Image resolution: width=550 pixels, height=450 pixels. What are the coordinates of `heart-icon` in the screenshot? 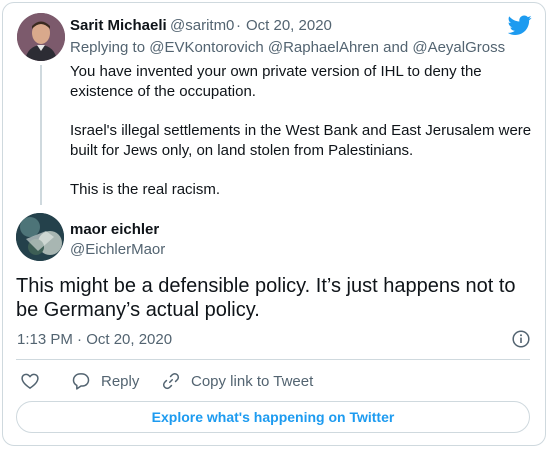 It's located at (30, 381).